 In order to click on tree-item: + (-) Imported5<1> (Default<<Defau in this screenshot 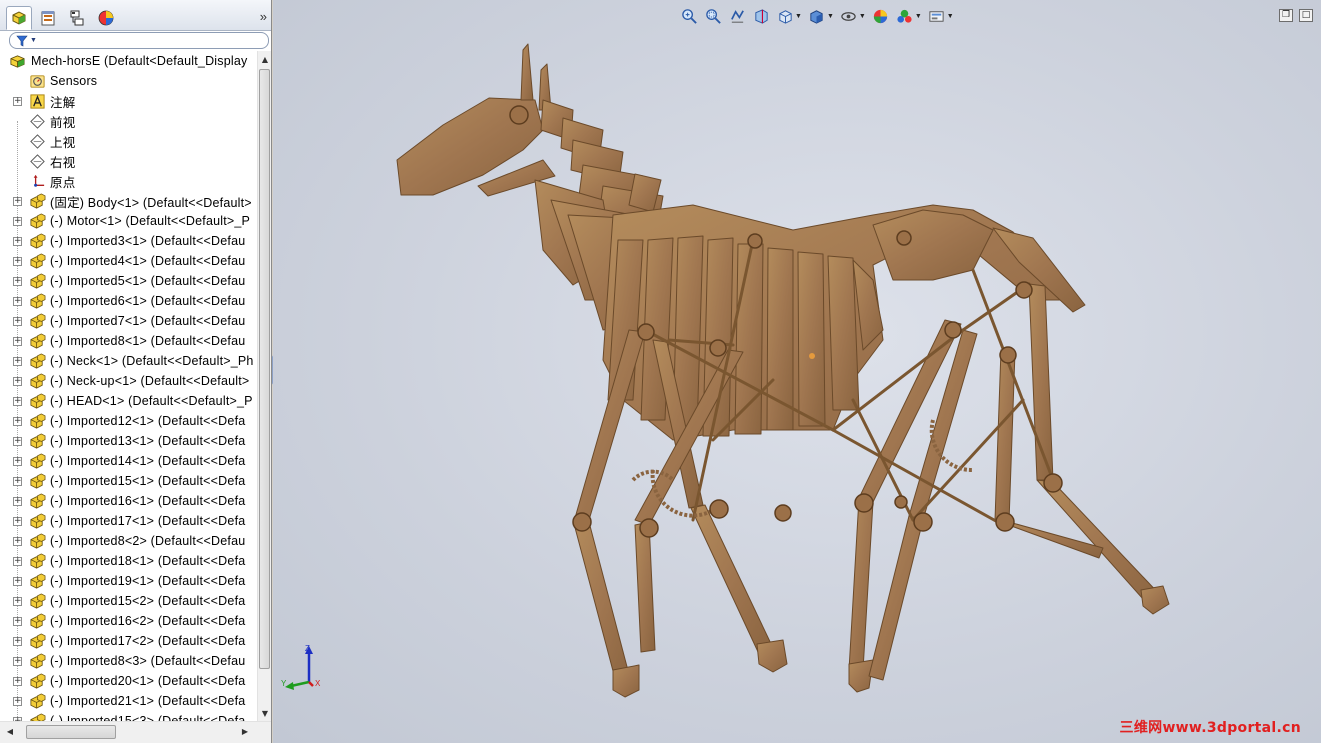, I will do `click(128, 281)`.